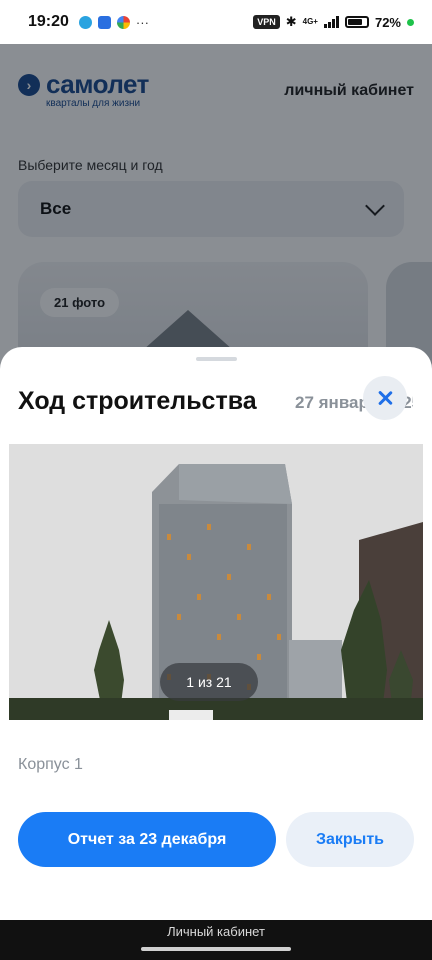 This screenshot has width=432, height=960. I want to click on close-button, so click(385, 398).